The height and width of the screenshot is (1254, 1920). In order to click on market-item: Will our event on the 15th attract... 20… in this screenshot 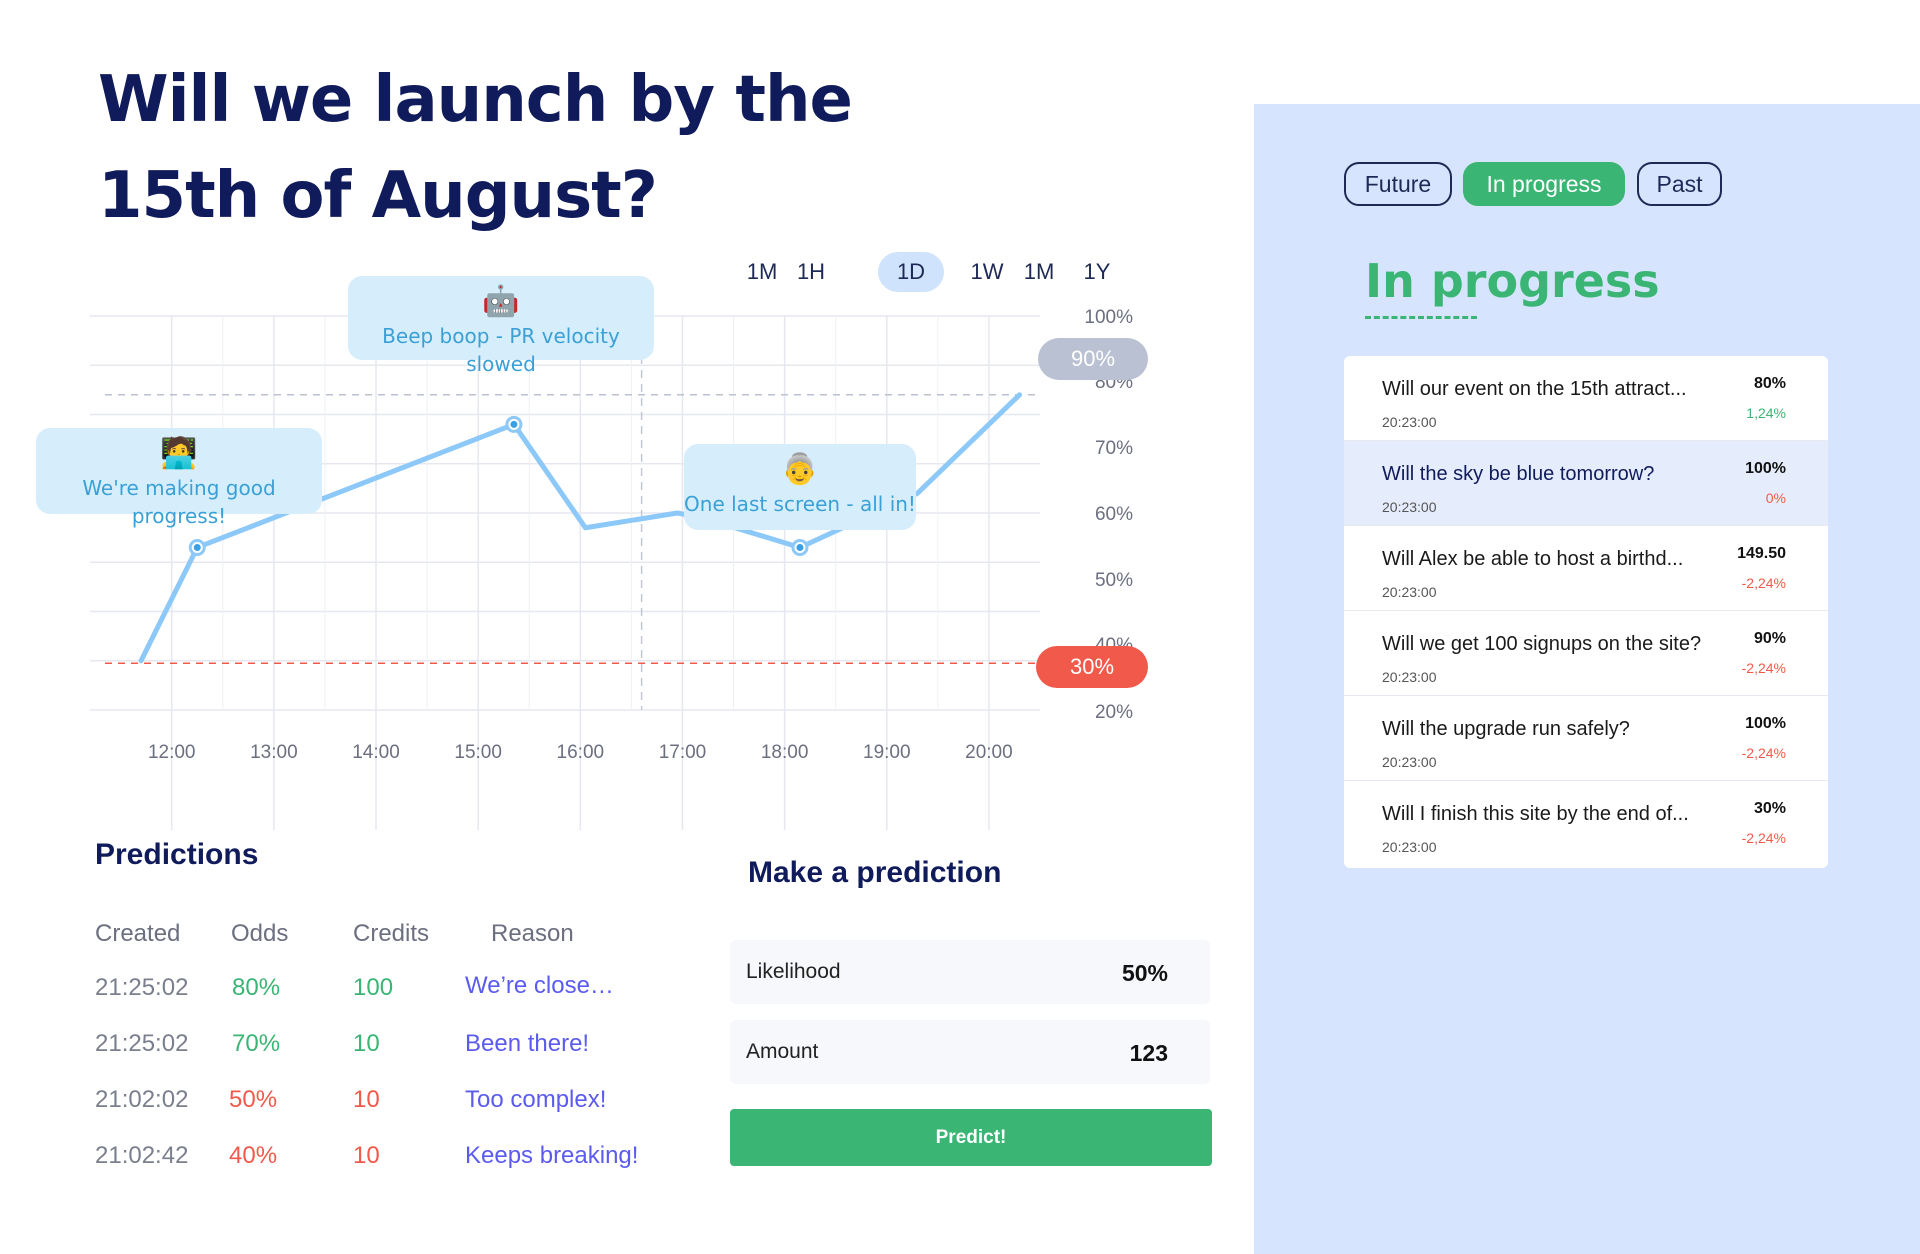, I will do `click(1586, 398)`.